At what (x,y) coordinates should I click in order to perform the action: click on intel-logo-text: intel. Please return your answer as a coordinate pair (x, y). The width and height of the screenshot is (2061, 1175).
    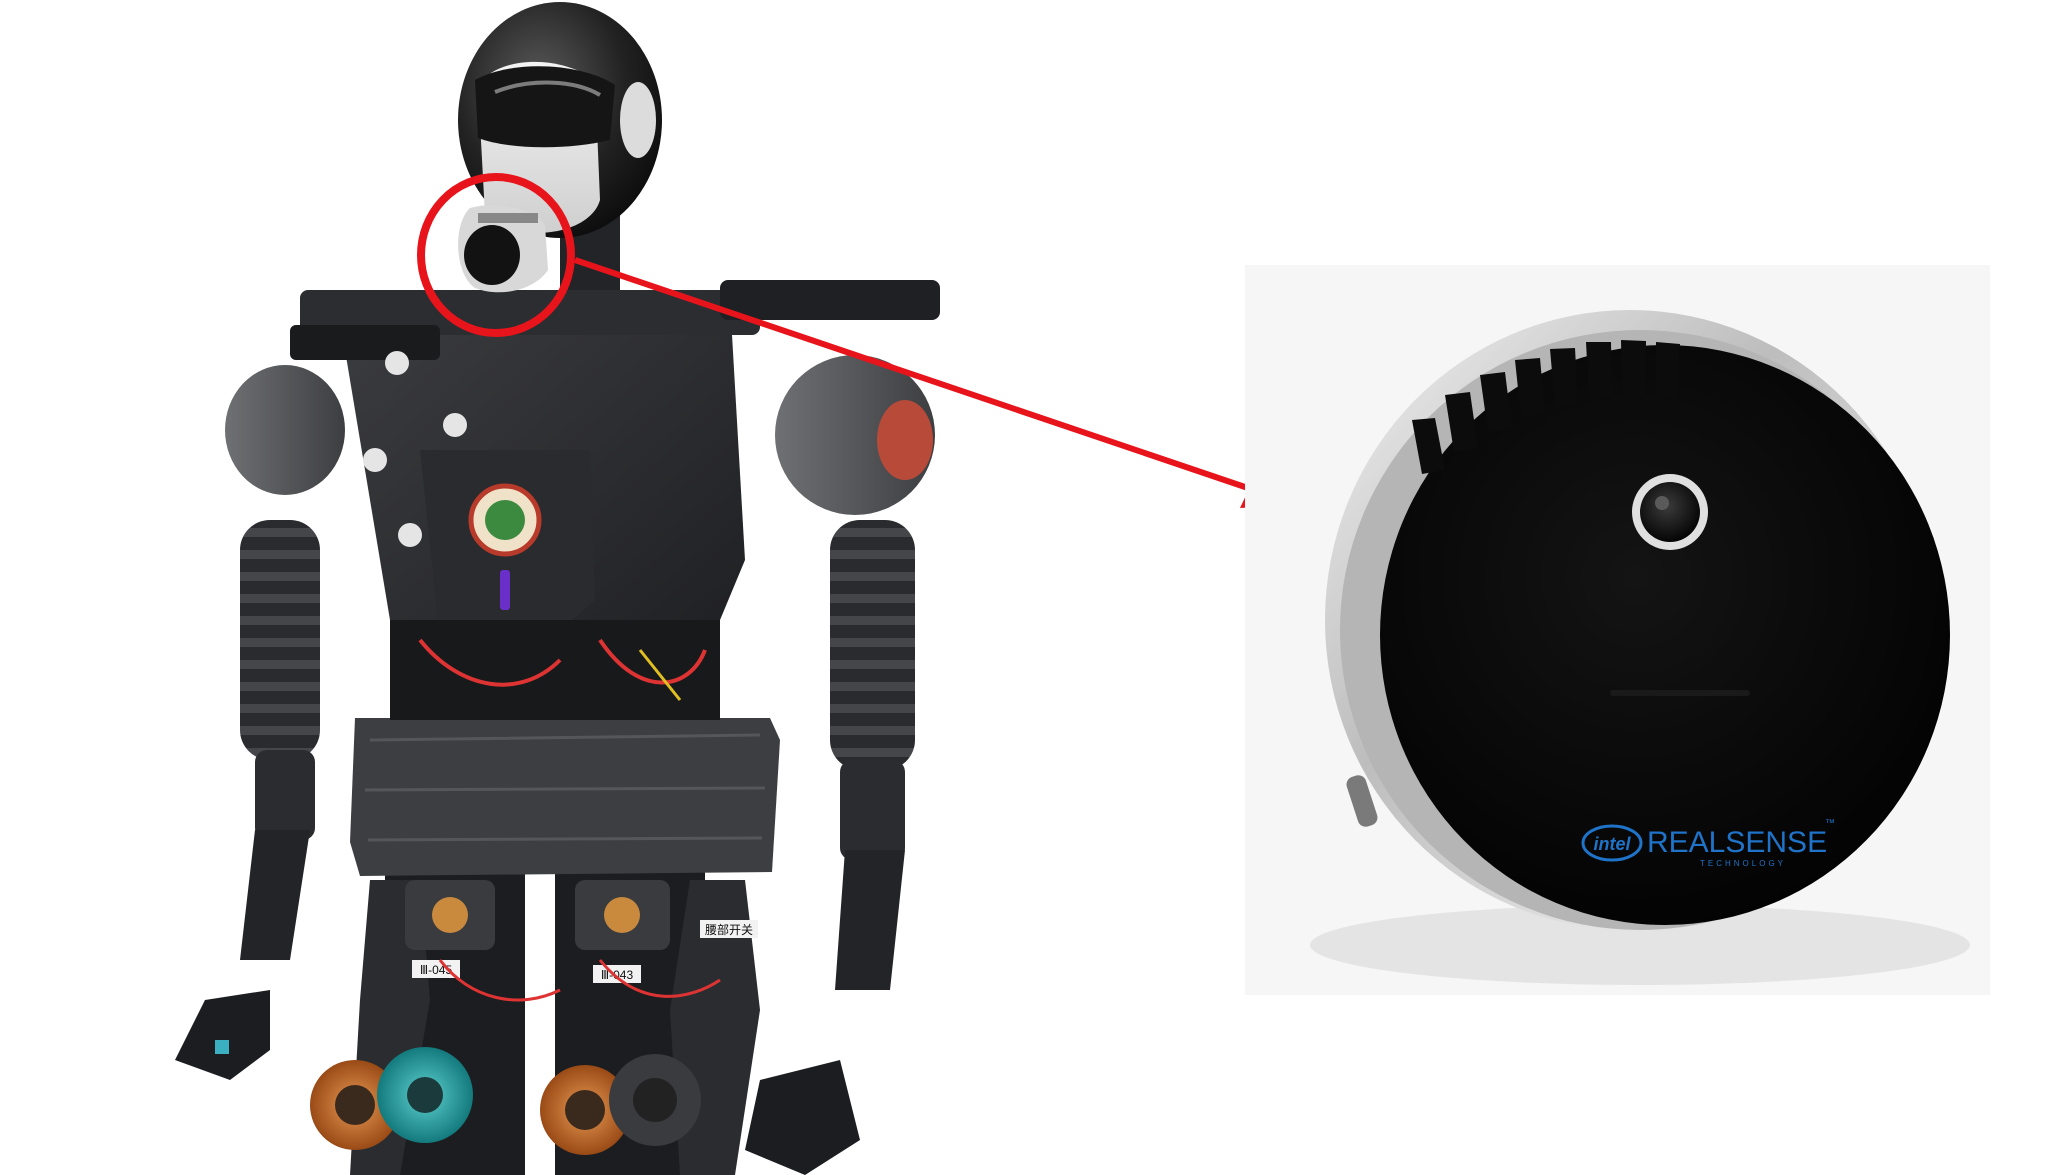
    Looking at the image, I should click on (1612, 844).